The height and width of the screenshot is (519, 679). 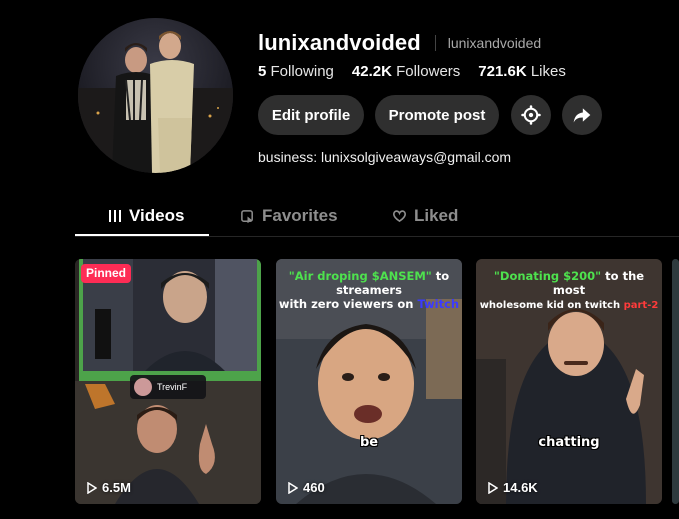 What do you see at coordinates (300, 215) in the screenshot?
I see `tab-label: Favorites` at bounding box center [300, 215].